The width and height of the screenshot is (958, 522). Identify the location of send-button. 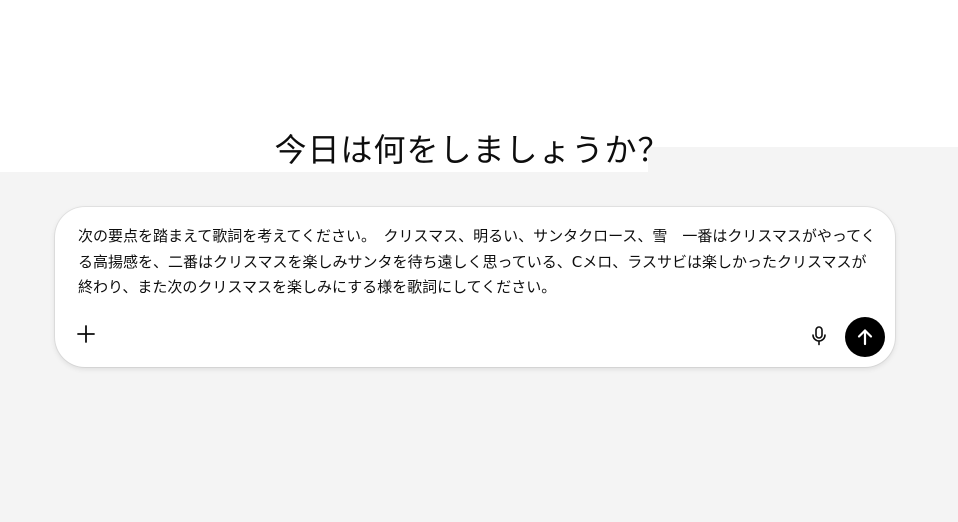
(865, 337).